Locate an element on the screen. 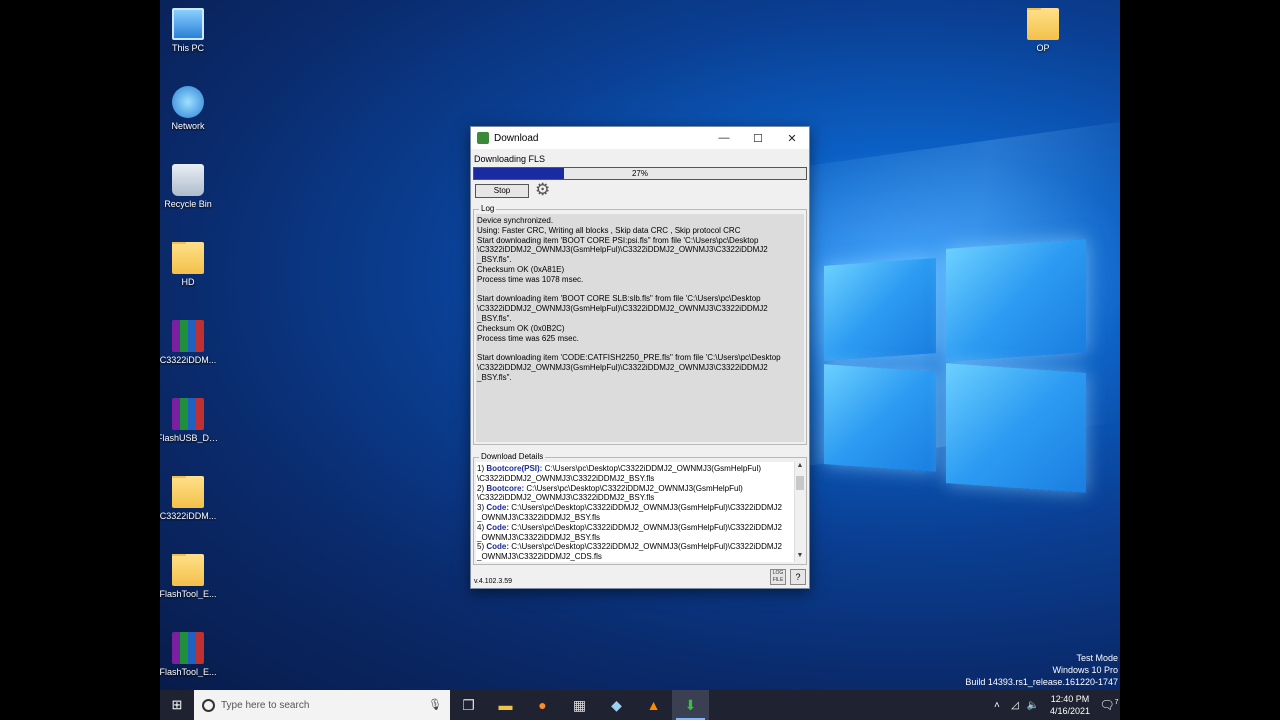  watermark-line: Test Mode is located at coordinates (1097, 658).